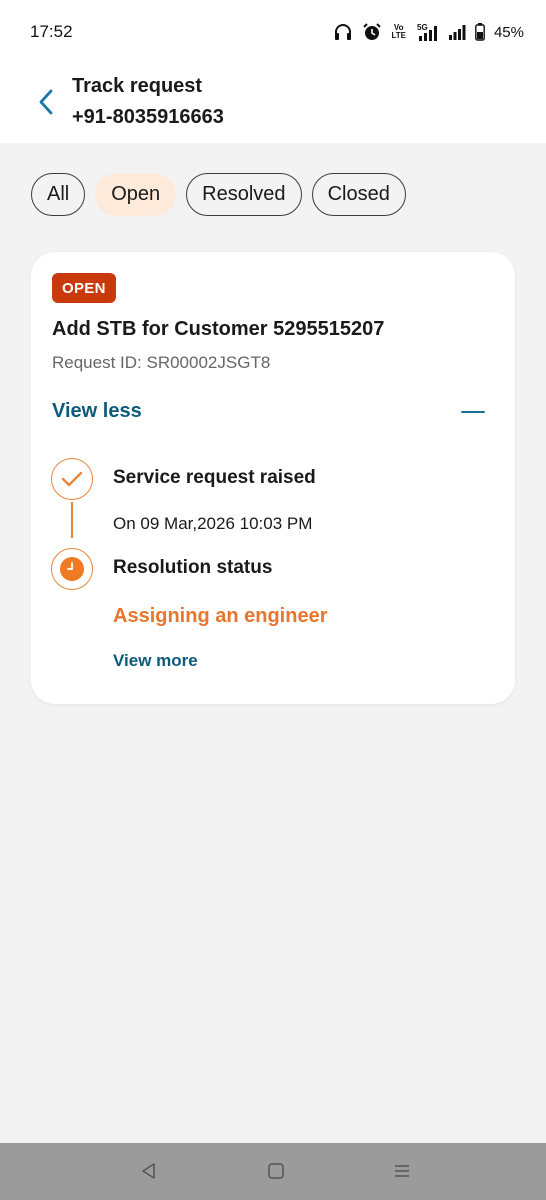 The height and width of the screenshot is (1200, 546). Describe the element at coordinates (97, 411) in the screenshot. I see `view-less-link: View less` at that location.